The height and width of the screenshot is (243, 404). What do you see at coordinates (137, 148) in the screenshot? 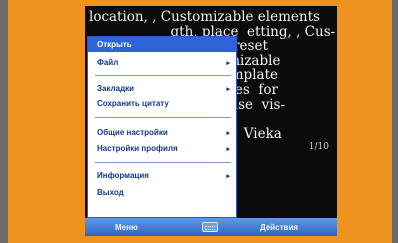
I see `menu-item-label: Настройки профиля` at bounding box center [137, 148].